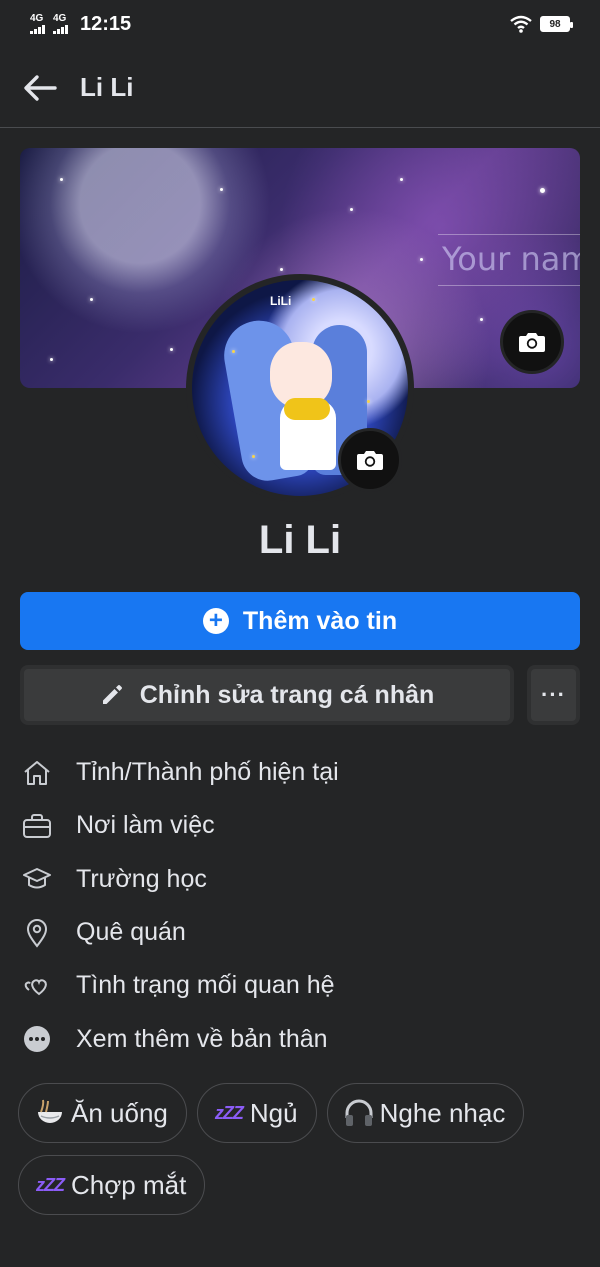 This screenshot has width=600, height=1267. Describe the element at coordinates (37, 18) in the screenshot. I see `signal-label-1: 4G` at that location.